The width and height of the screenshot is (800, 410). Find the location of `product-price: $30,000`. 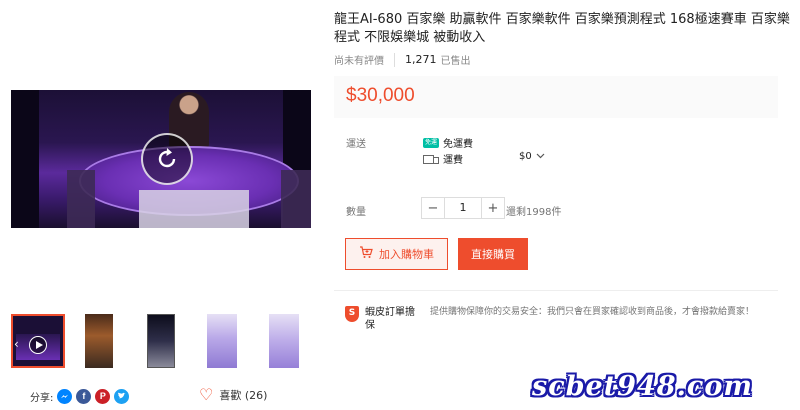

product-price: $30,000 is located at coordinates (380, 95).